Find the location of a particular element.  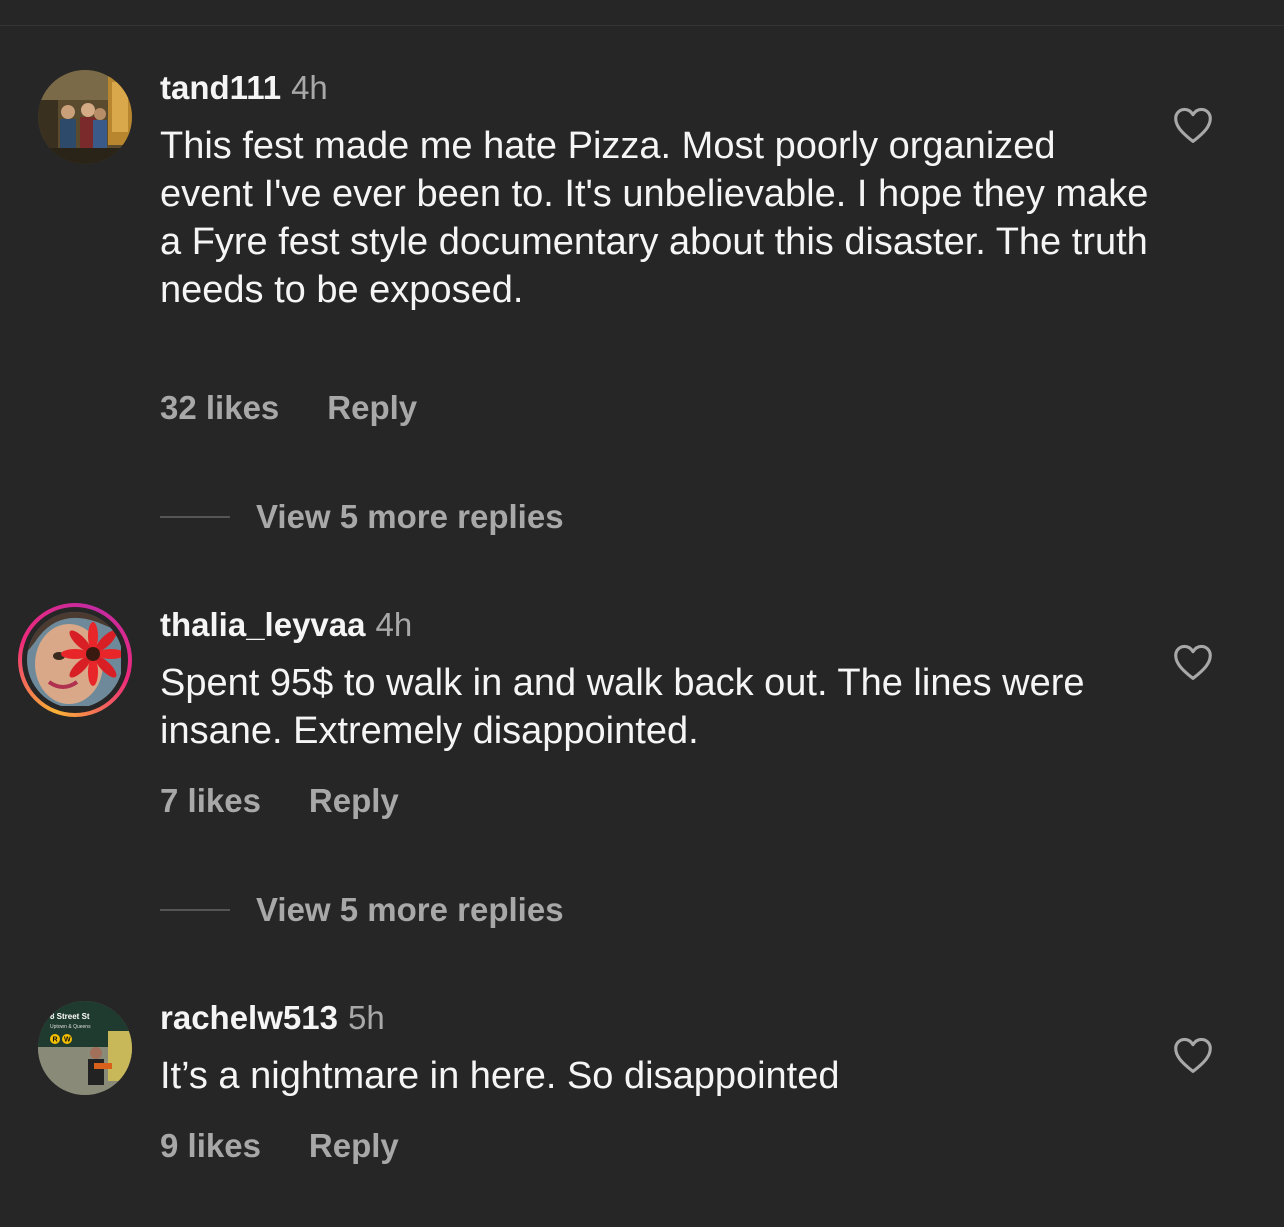

avatar-sign-line2: Uptown & Queens is located at coordinates (70, 1027).